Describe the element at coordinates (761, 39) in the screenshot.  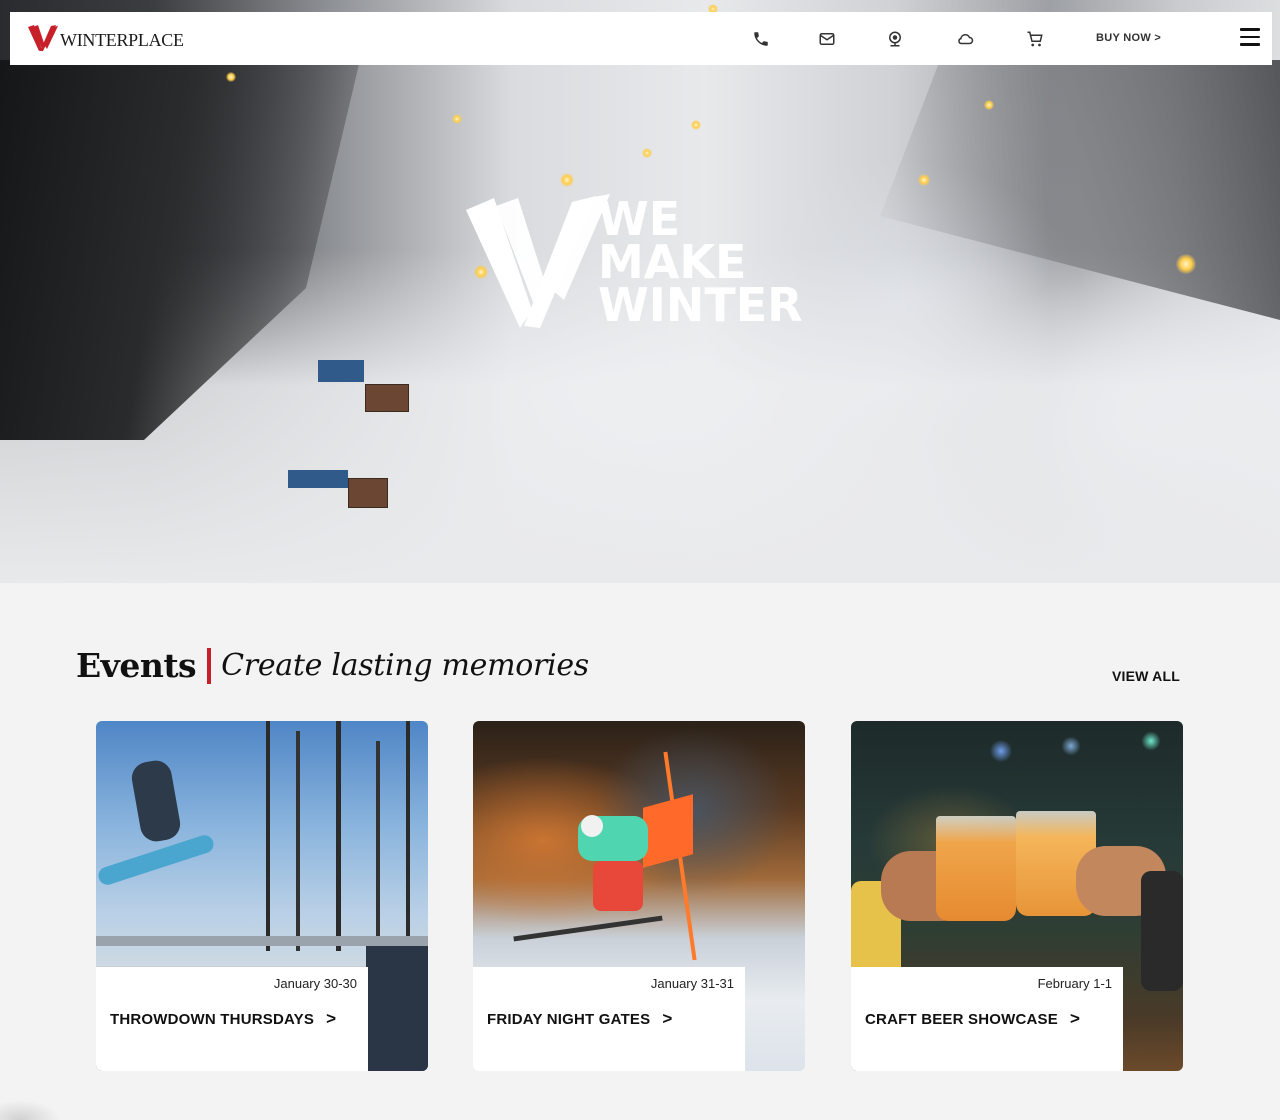
I see `phone-icon` at that location.